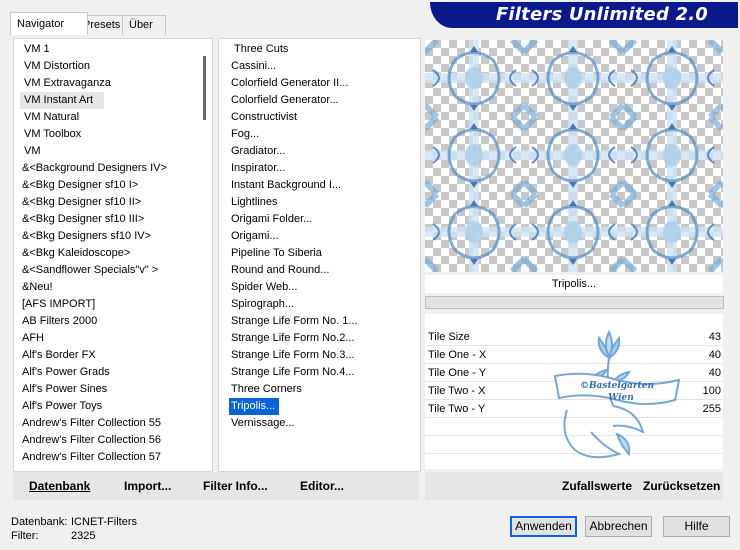 The height and width of the screenshot is (550, 740). Describe the element at coordinates (276, 253) in the screenshot. I see `list-item: Pipeline To Siberia` at that location.